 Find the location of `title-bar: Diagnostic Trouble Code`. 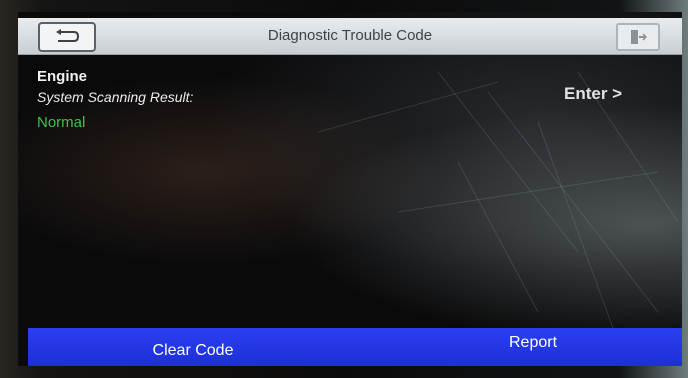

title-bar: Diagnostic Trouble Code is located at coordinates (350, 36).